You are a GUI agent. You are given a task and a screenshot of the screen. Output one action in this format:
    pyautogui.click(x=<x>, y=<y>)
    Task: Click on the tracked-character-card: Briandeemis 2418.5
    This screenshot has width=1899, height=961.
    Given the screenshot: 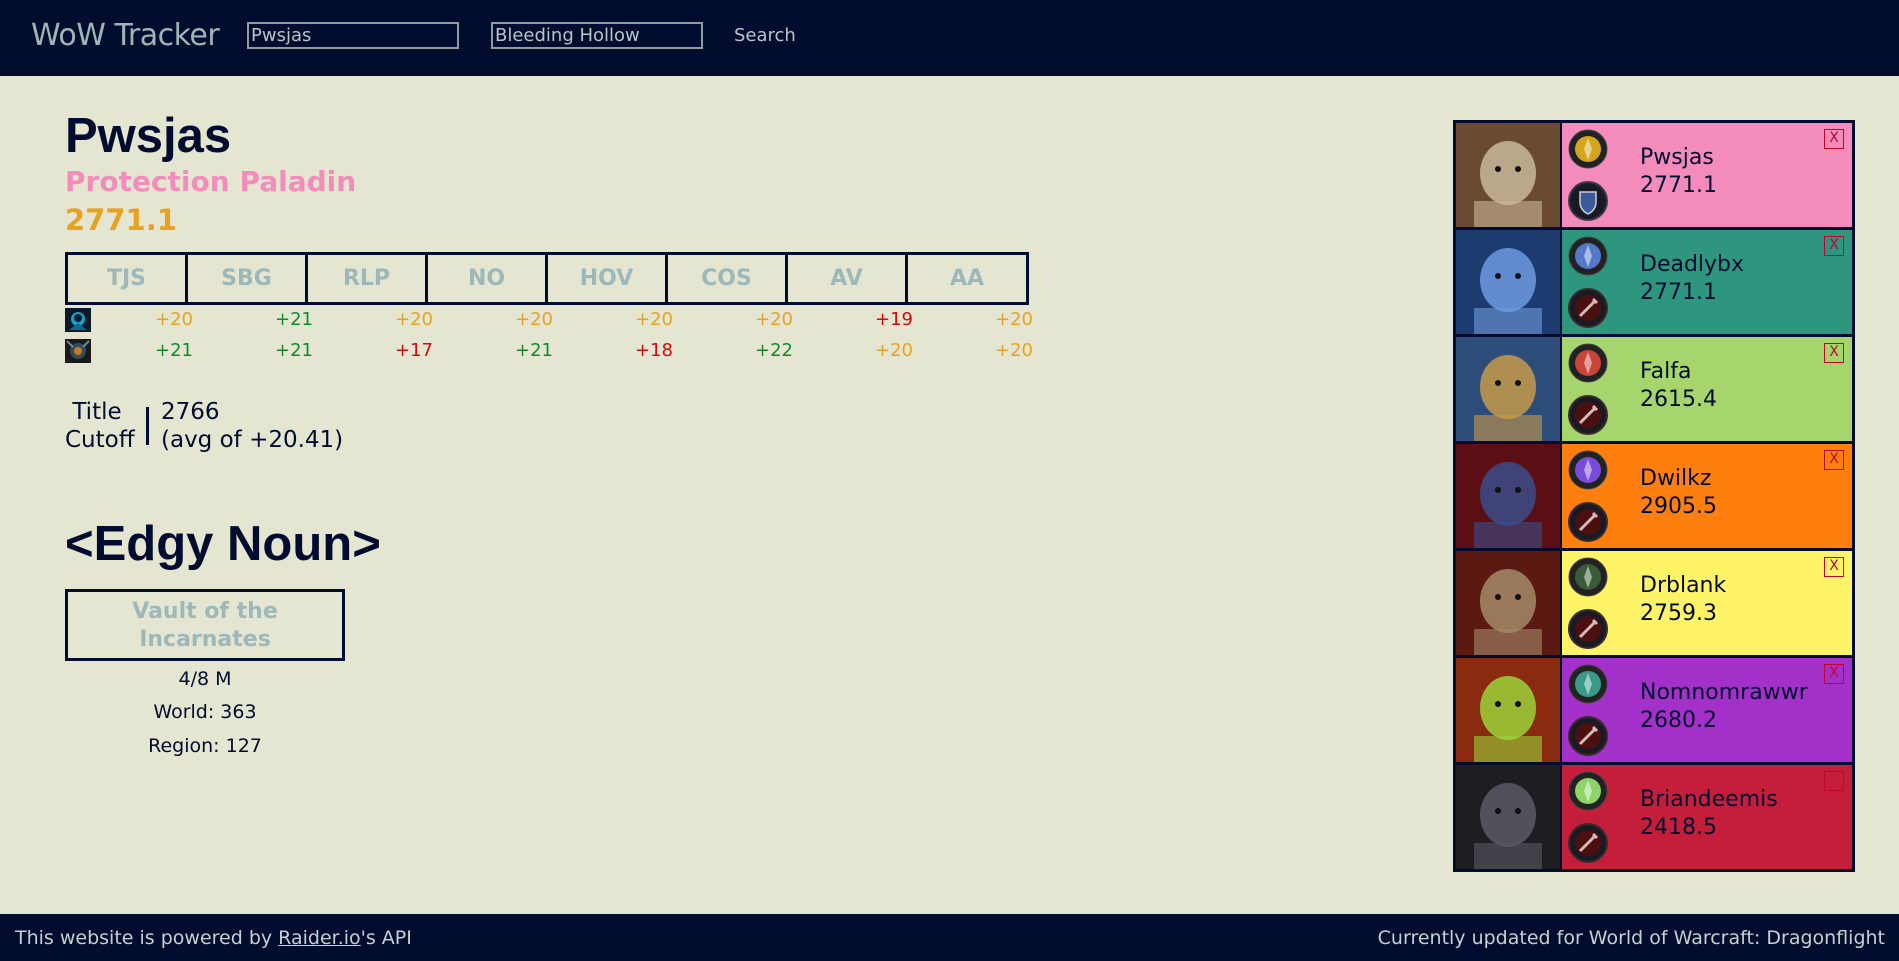 What is the action you would take?
    pyautogui.click(x=1654, y=817)
    